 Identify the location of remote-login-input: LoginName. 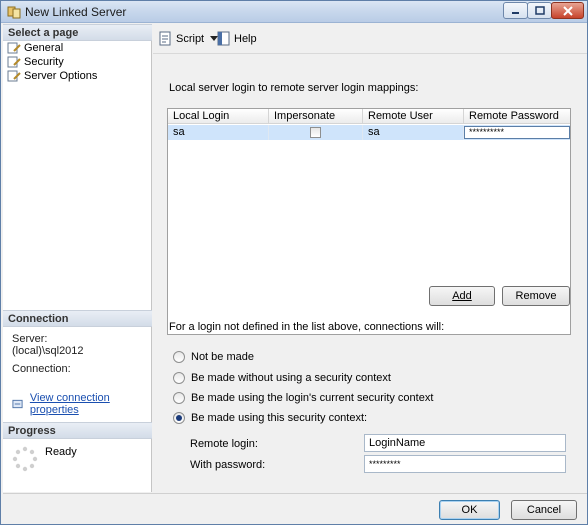
(465, 443).